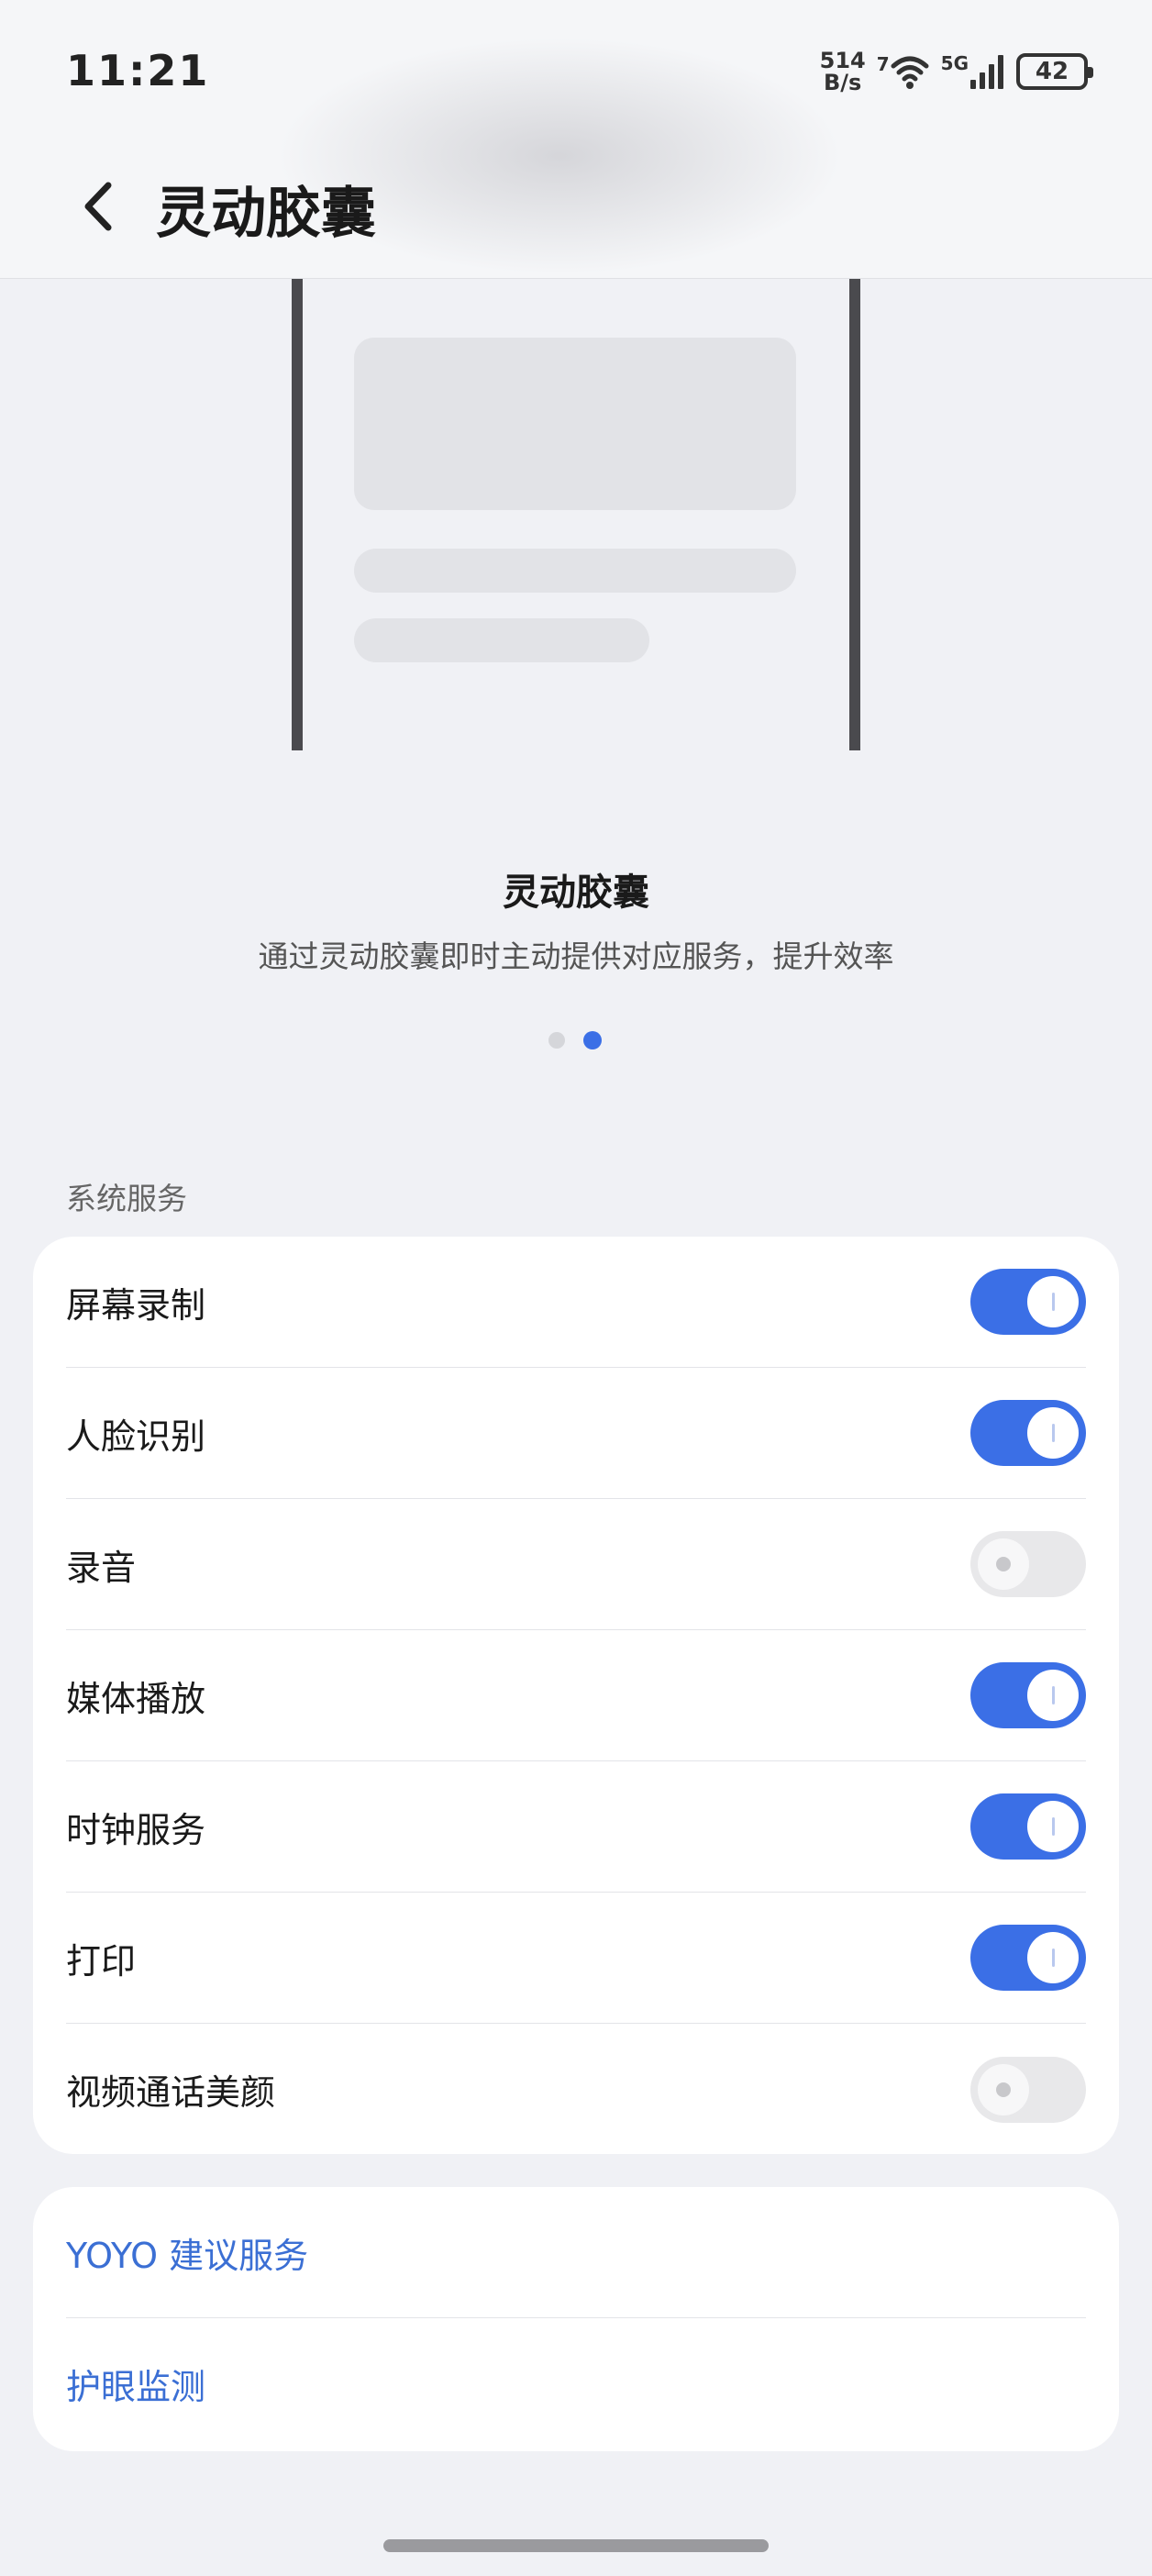 This screenshot has height=2576, width=1152. Describe the element at coordinates (136, 1698) in the screenshot. I see `service-label: 媒体播放` at that location.